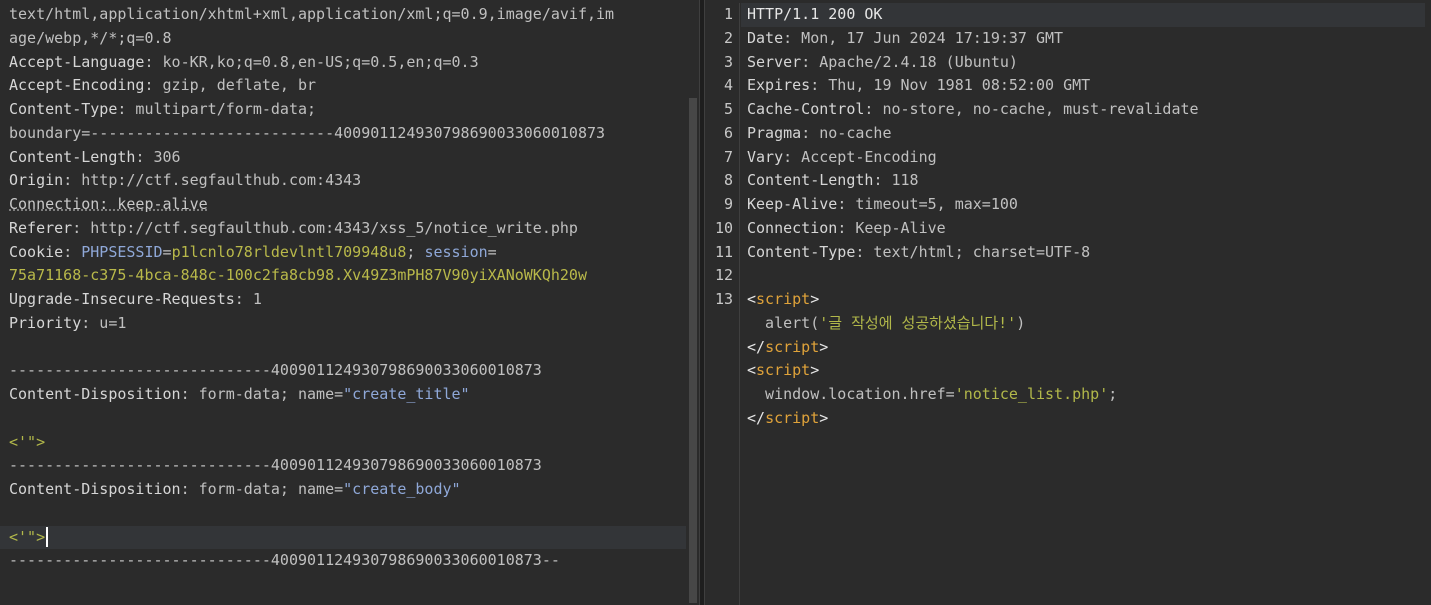 The image size is (1431, 605). Describe the element at coordinates (63, 109) in the screenshot. I see `request-token: Content-Type` at that location.